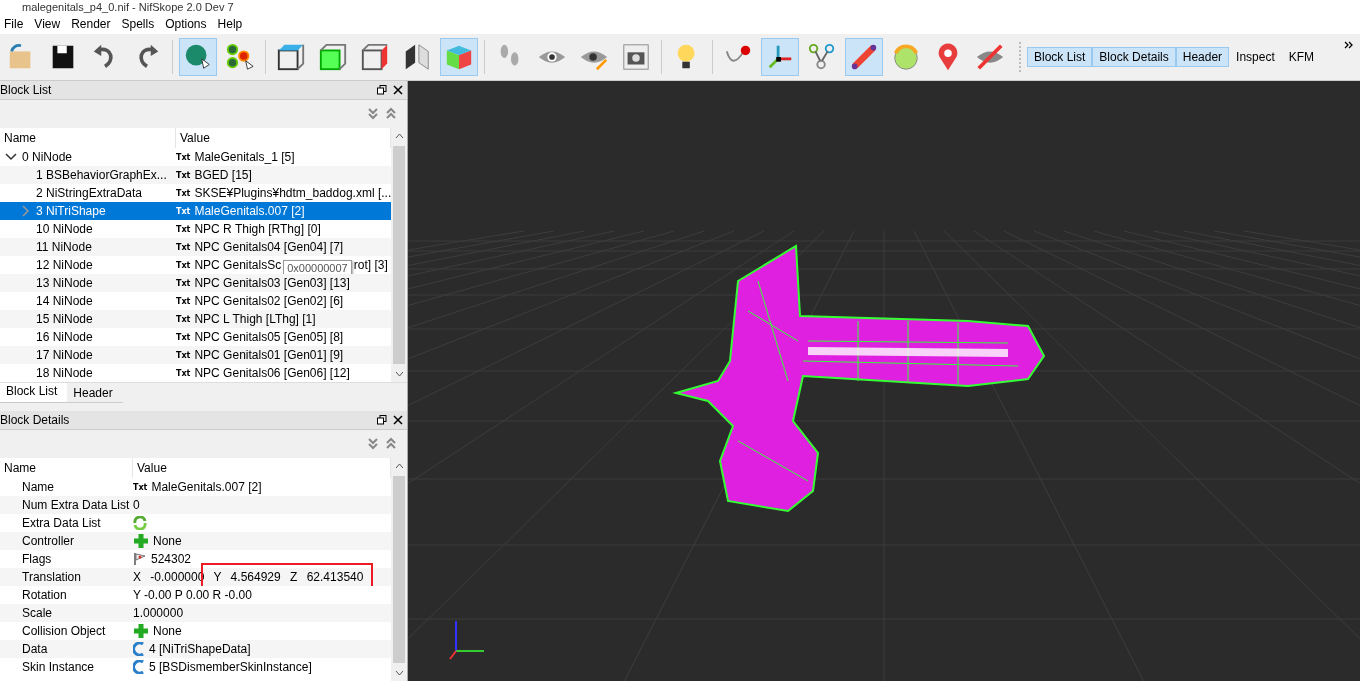 Image resolution: width=1360 pixels, height=681 pixels. What do you see at coordinates (51, 577) in the screenshot?
I see `field-name: Translation` at bounding box center [51, 577].